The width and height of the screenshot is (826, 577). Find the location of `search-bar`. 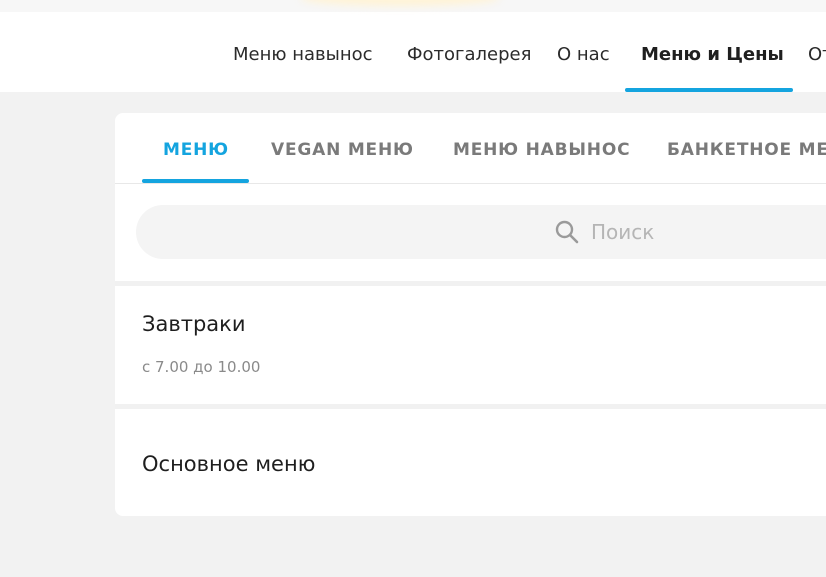

search-bar is located at coordinates (481, 232).